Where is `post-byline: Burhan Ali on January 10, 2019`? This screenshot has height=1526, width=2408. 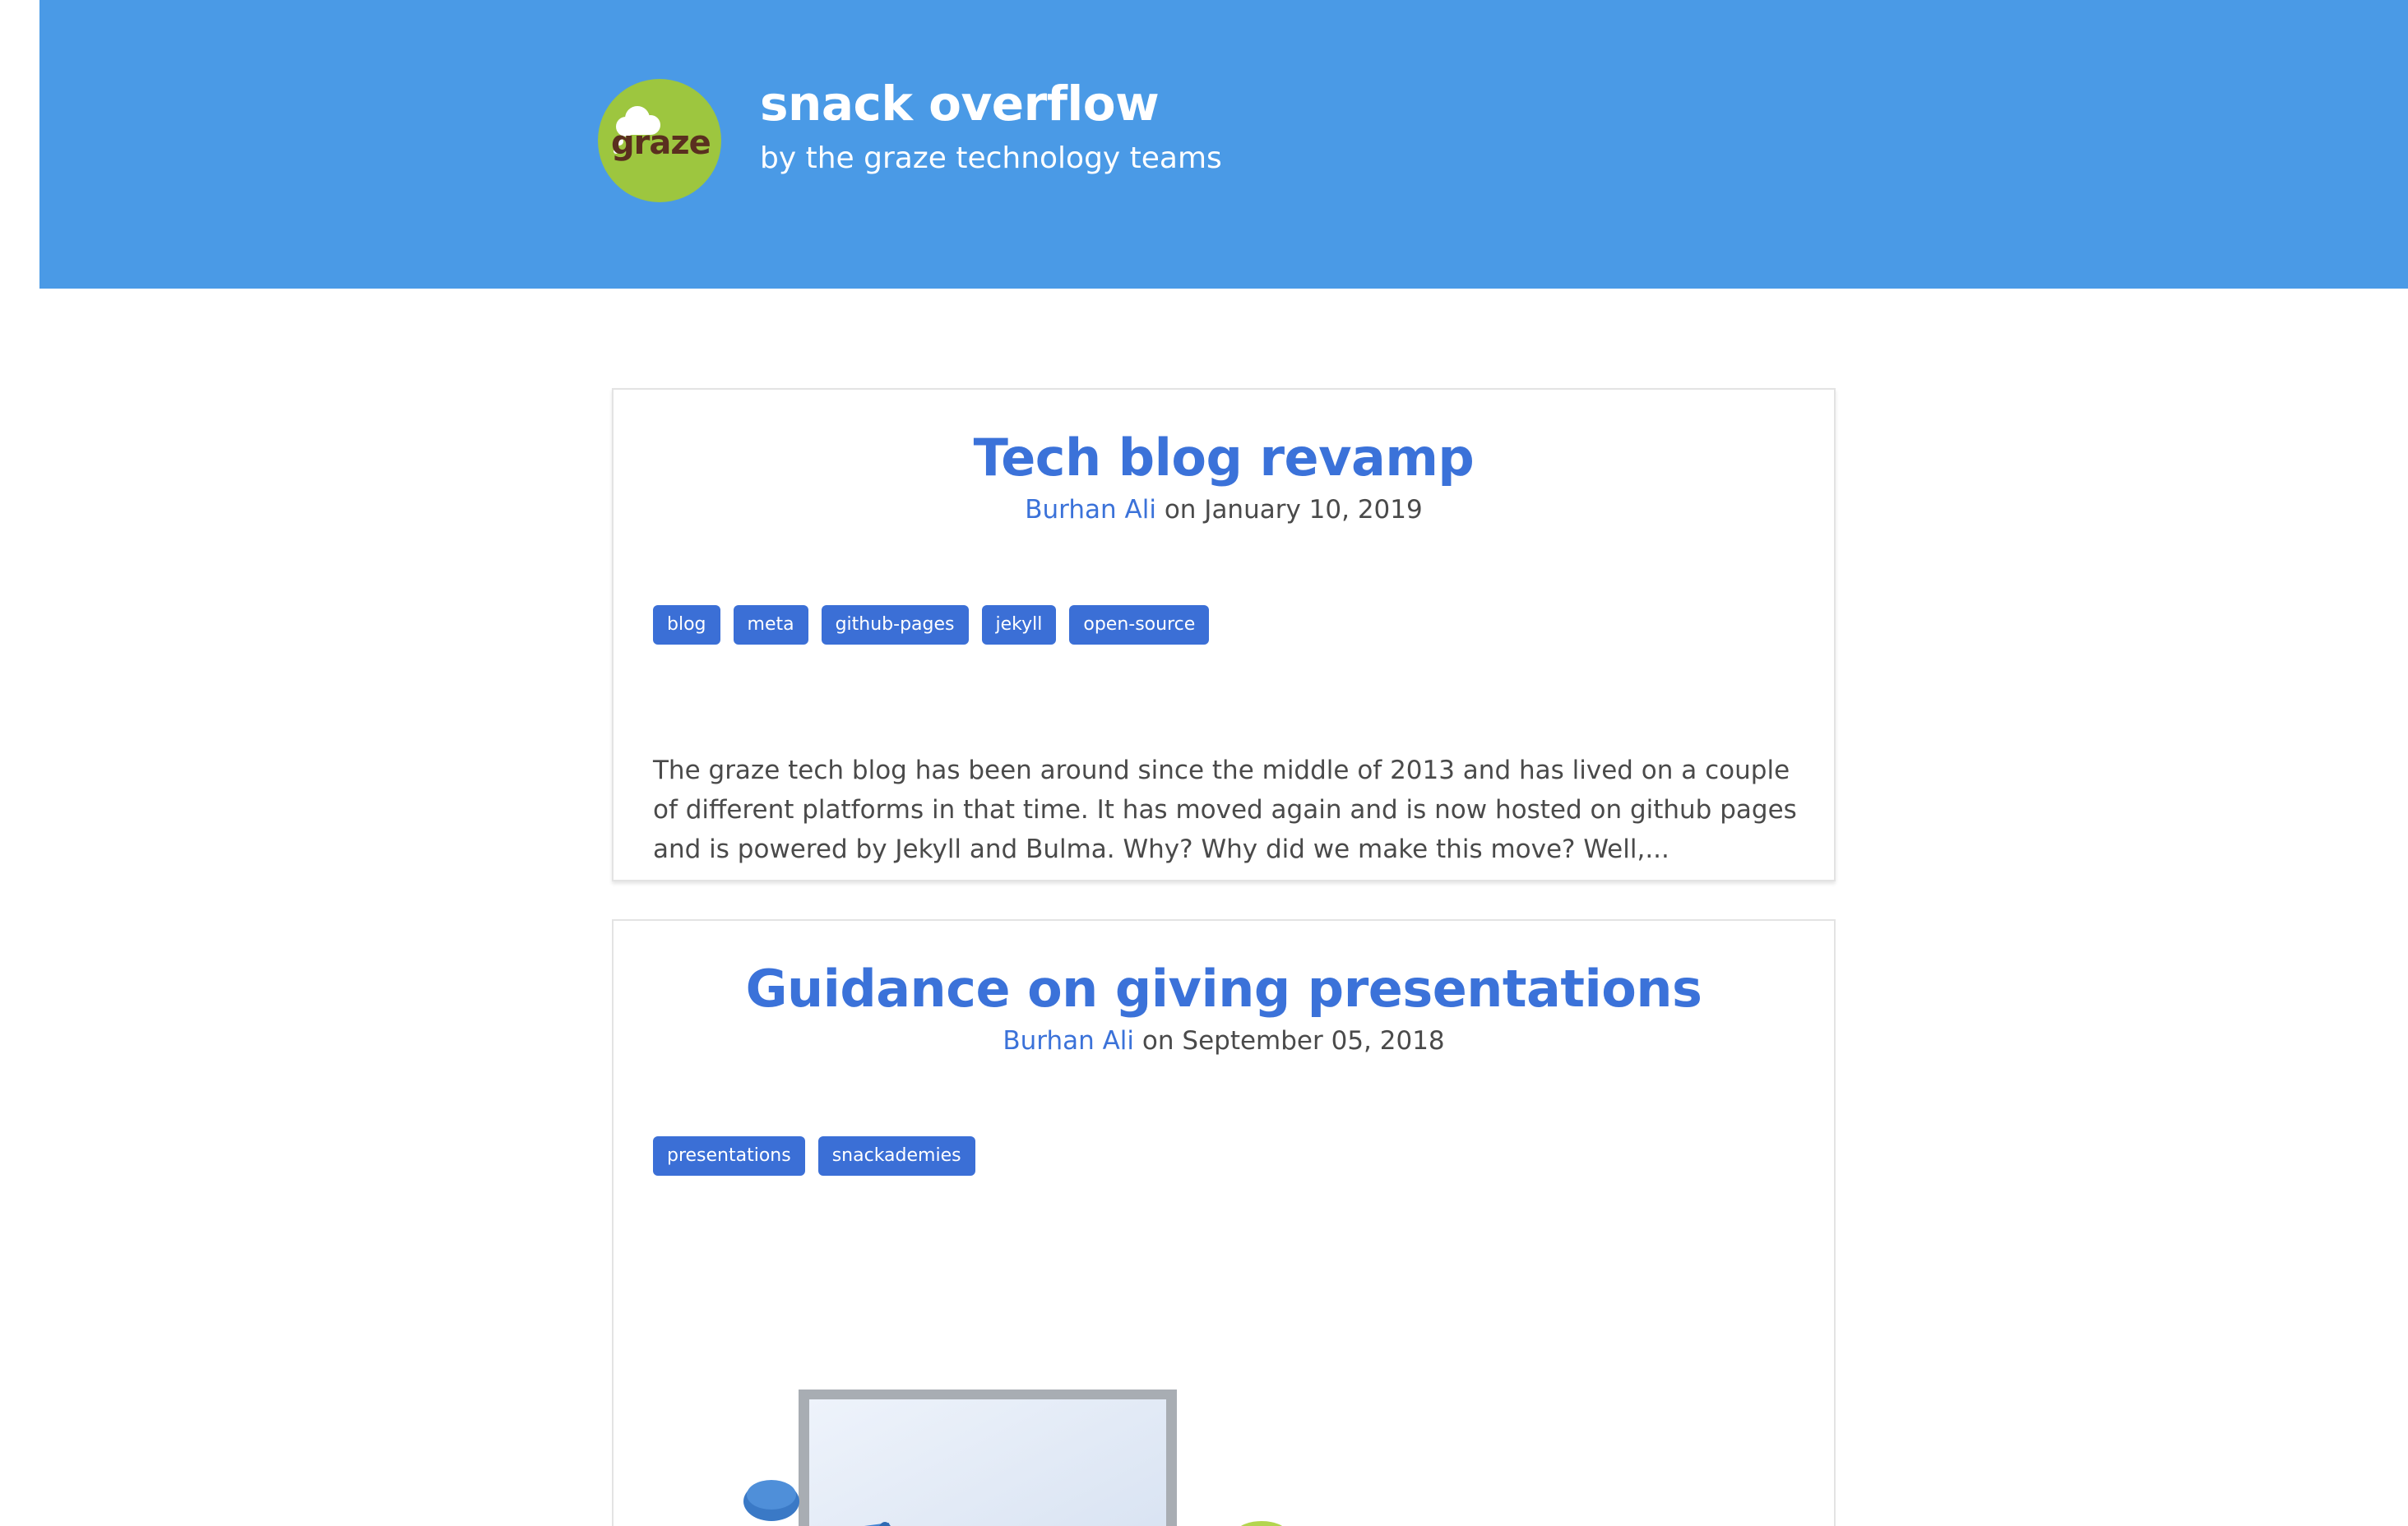
post-byline: Burhan Ali on January 10, 2019 is located at coordinates (1224, 510).